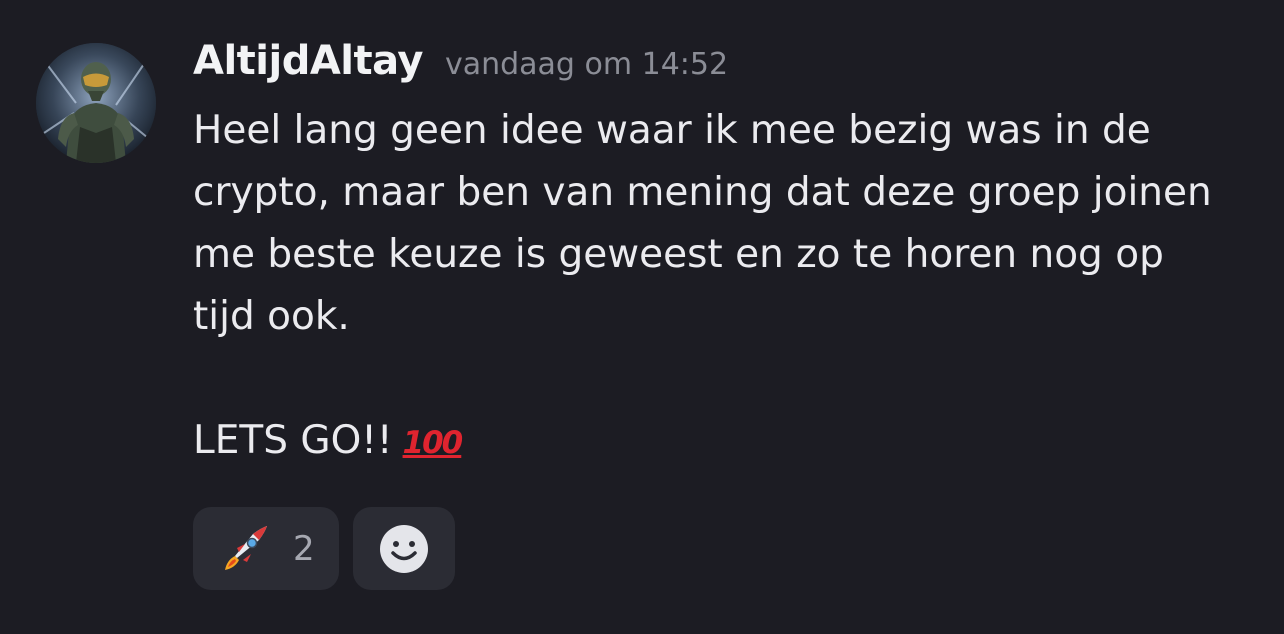 Image resolution: width=1284 pixels, height=634 pixels. I want to click on message-header: AltijdAltay vandaag om 14:52, so click(460, 68).